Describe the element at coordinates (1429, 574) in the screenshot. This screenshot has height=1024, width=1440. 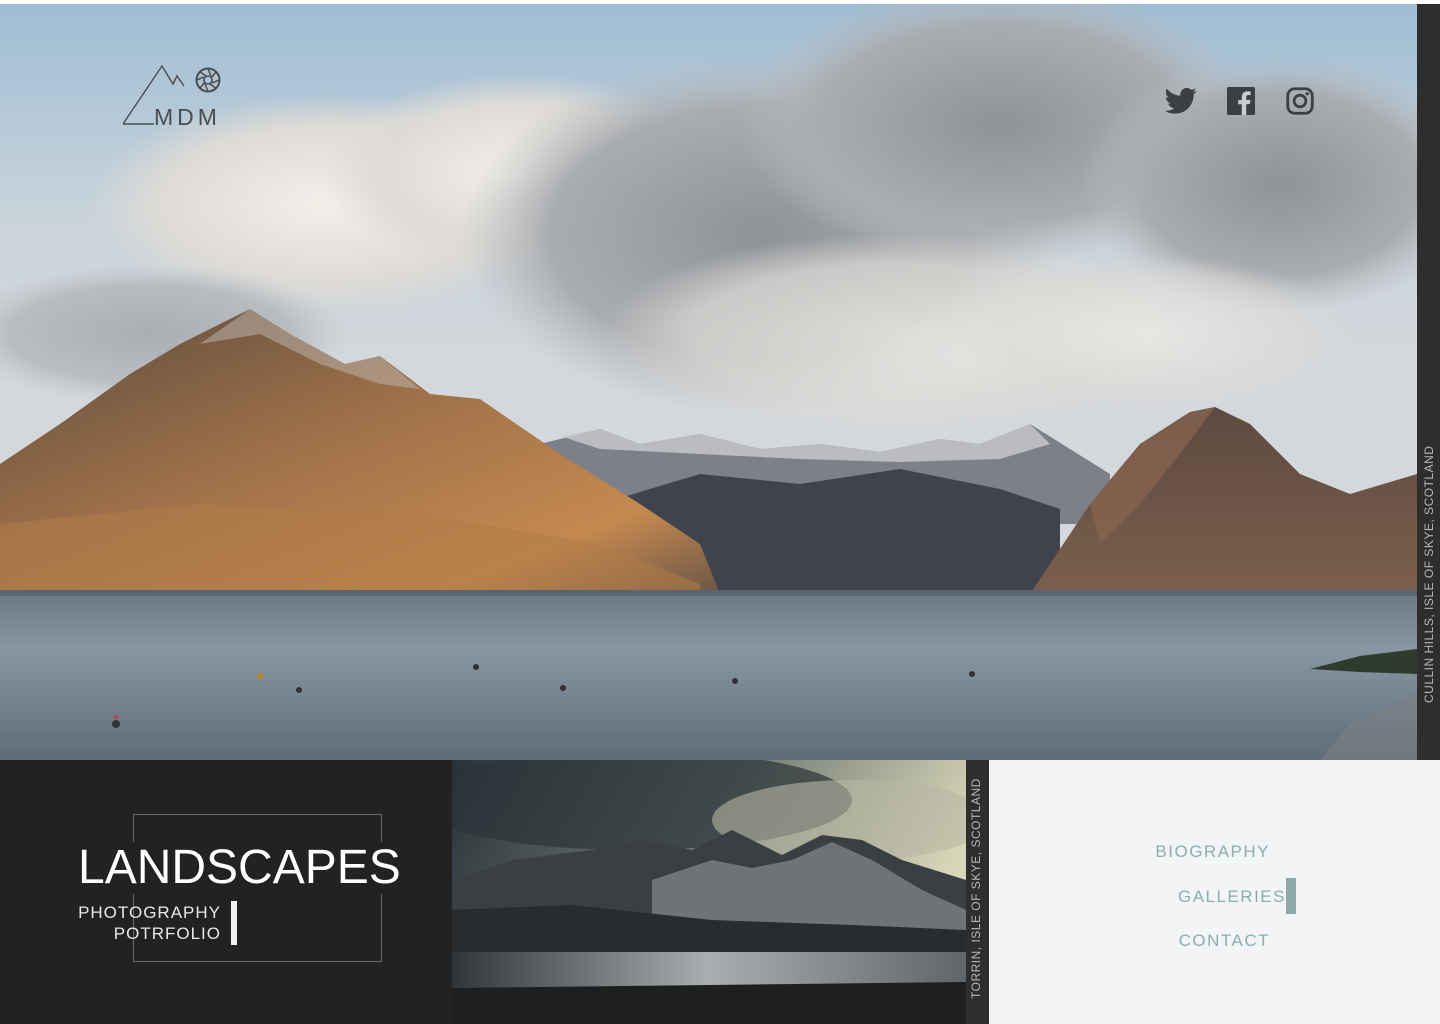
I see `hero-caption: CULLIN HILLS, ISLE OF SKYE, SCOTLAND` at that location.